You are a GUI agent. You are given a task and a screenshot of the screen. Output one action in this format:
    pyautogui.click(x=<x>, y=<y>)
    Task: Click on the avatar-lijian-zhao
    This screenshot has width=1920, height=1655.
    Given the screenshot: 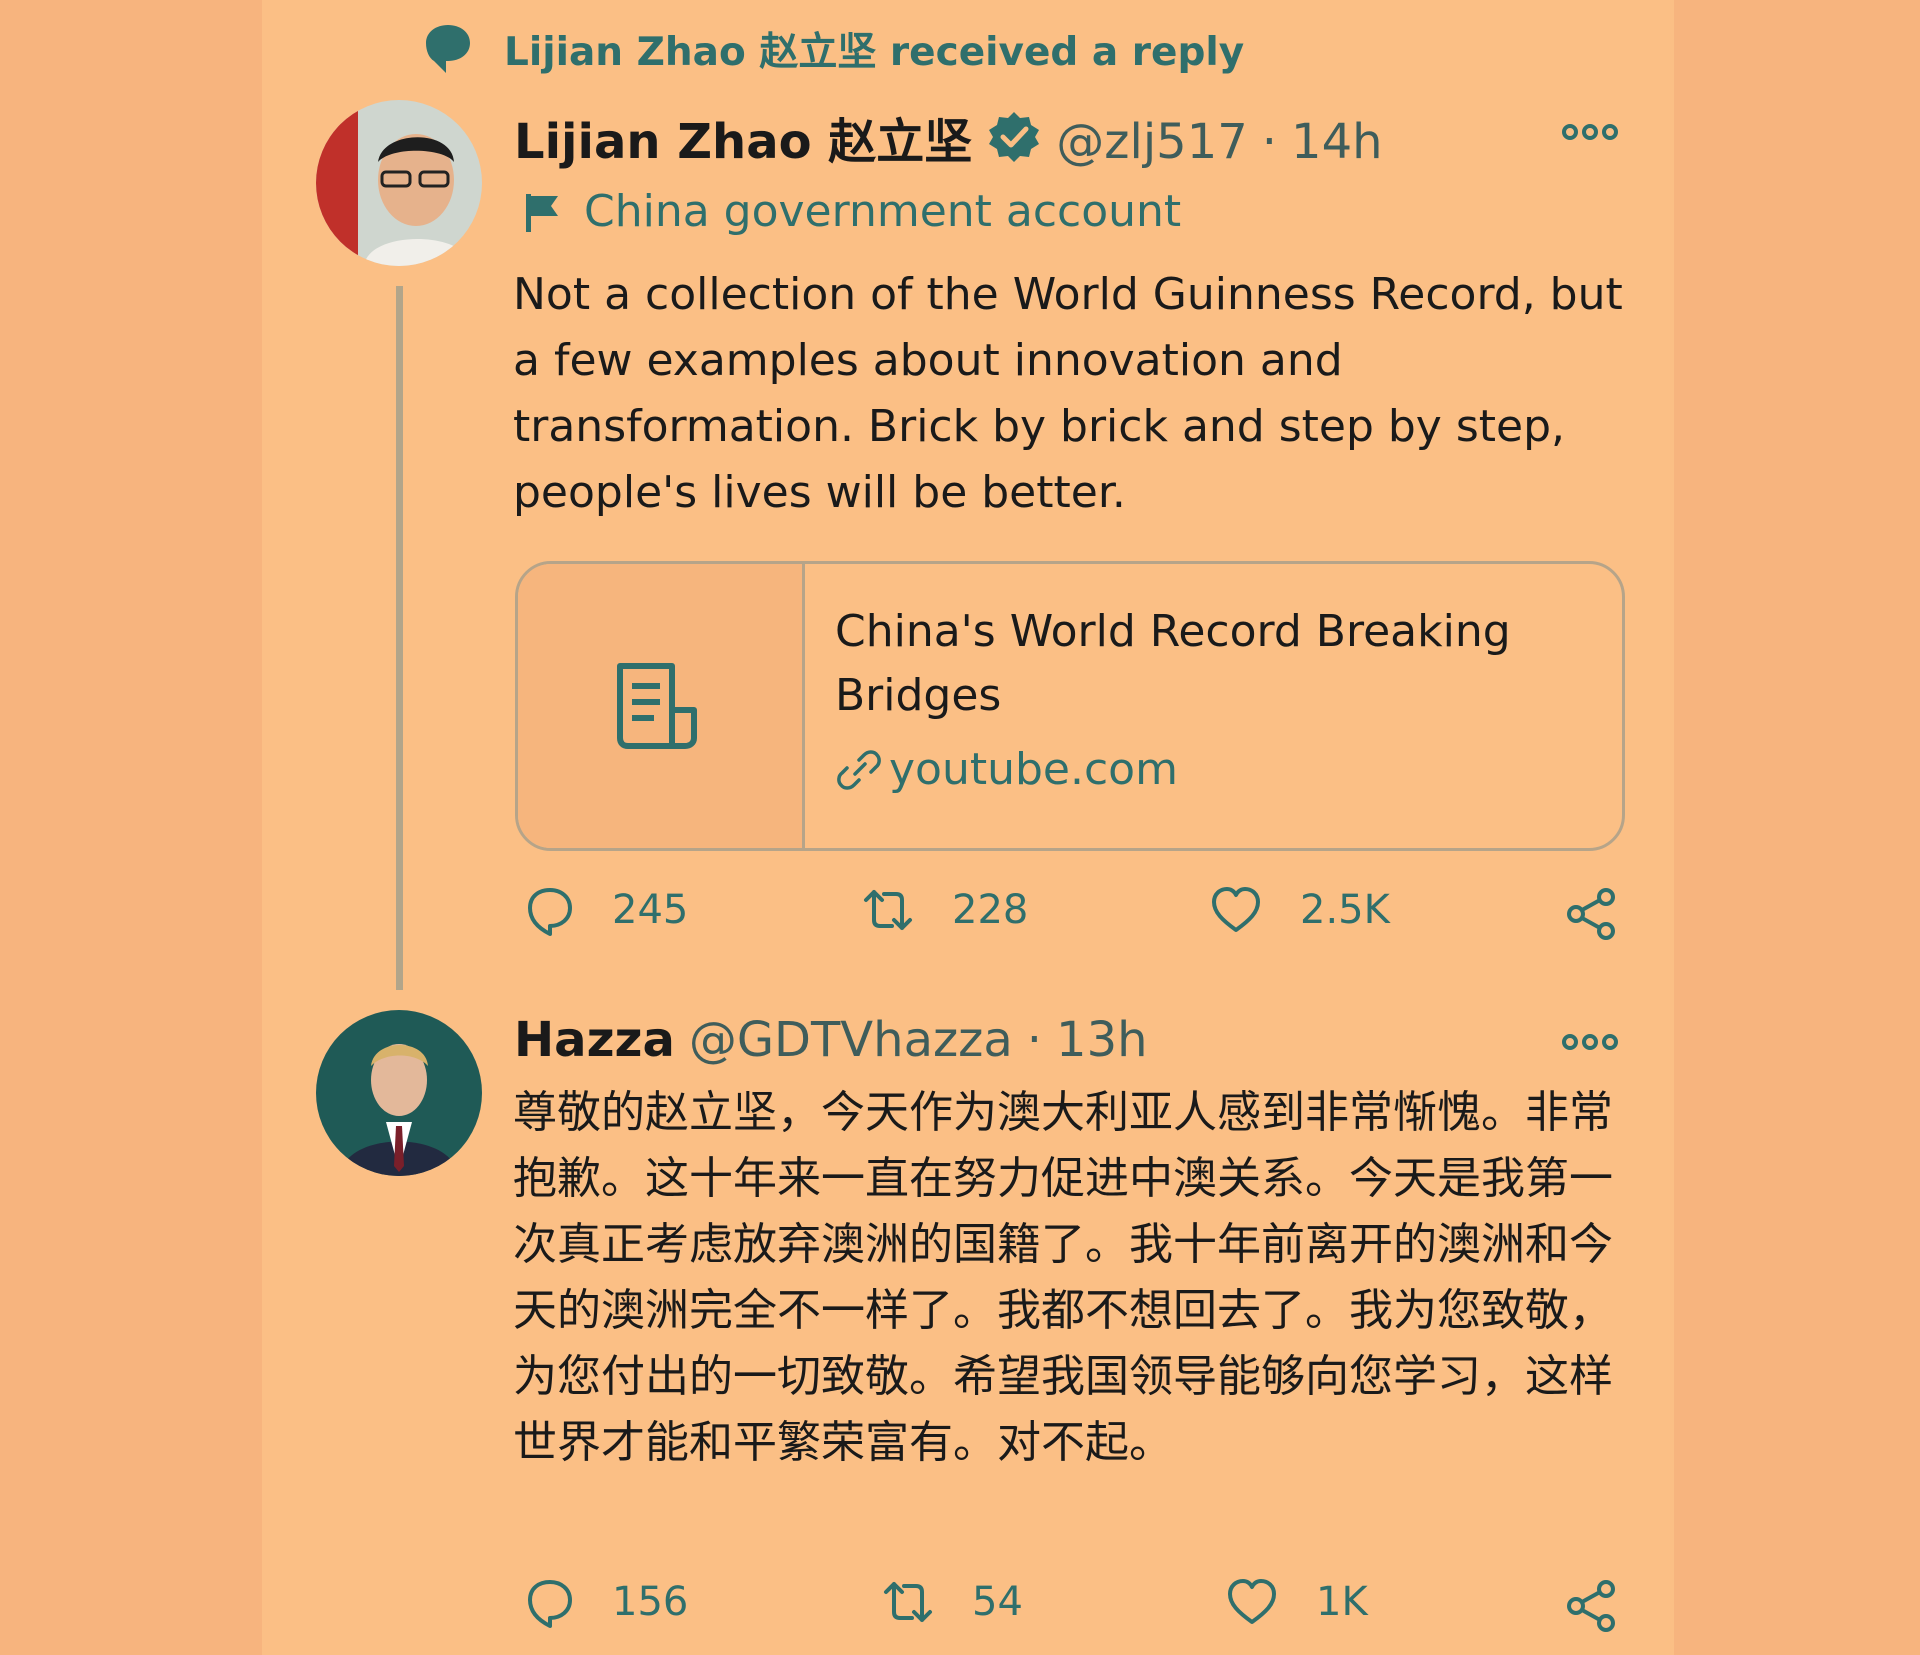 What is the action you would take?
    pyautogui.click(x=399, y=183)
    